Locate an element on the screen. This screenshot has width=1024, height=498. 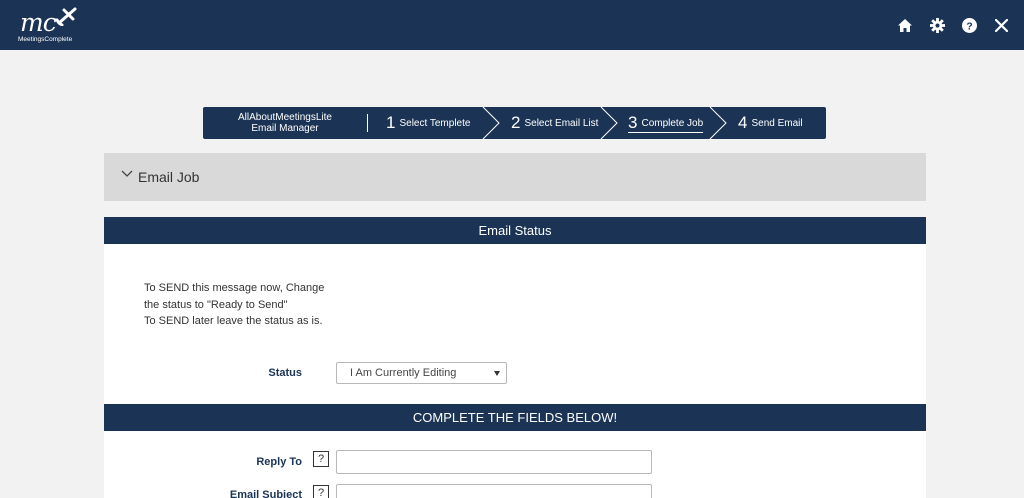
step-complete-job: 3 Complete Job is located at coordinates (666, 123).